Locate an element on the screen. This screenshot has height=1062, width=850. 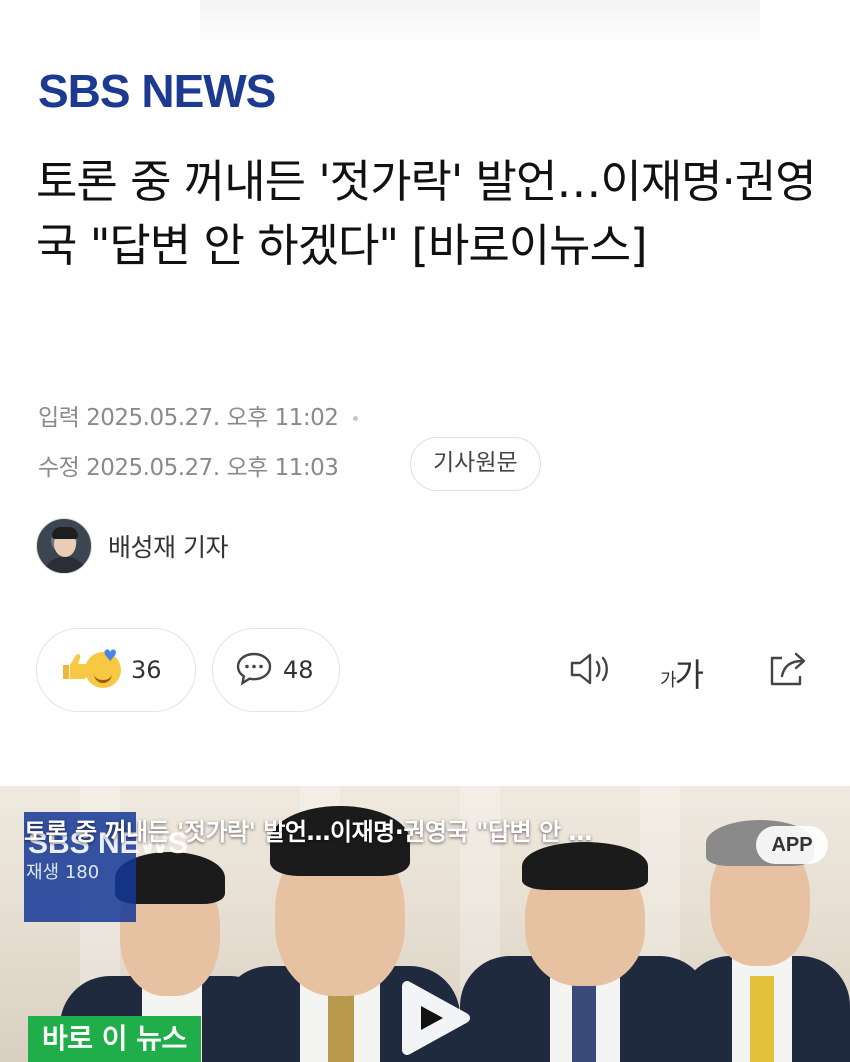
published-text: 입력 2025.05.27. 오후 11:02 is located at coordinates (188, 418).